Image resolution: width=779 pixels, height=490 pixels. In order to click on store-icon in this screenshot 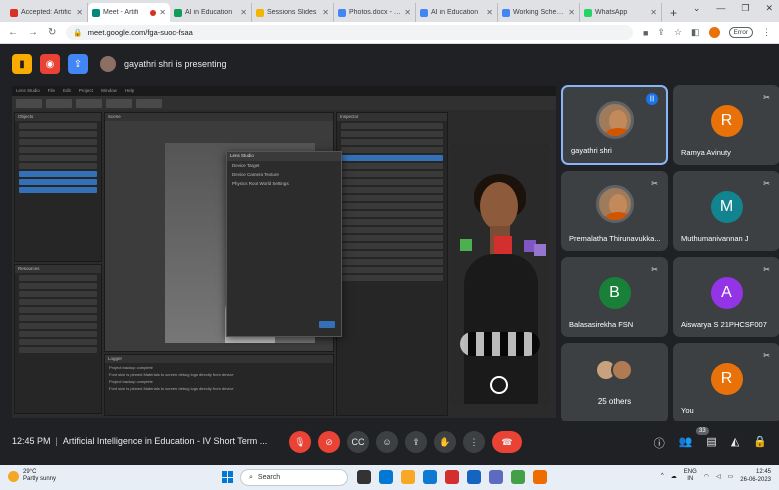, I will do `click(452, 477)`.